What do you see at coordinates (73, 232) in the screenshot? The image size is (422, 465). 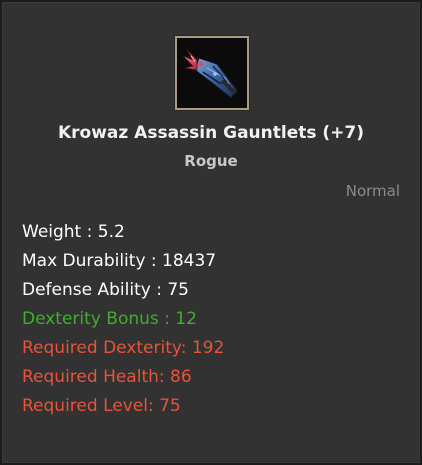 I see `stat-weight: Weight : 5.2` at bounding box center [73, 232].